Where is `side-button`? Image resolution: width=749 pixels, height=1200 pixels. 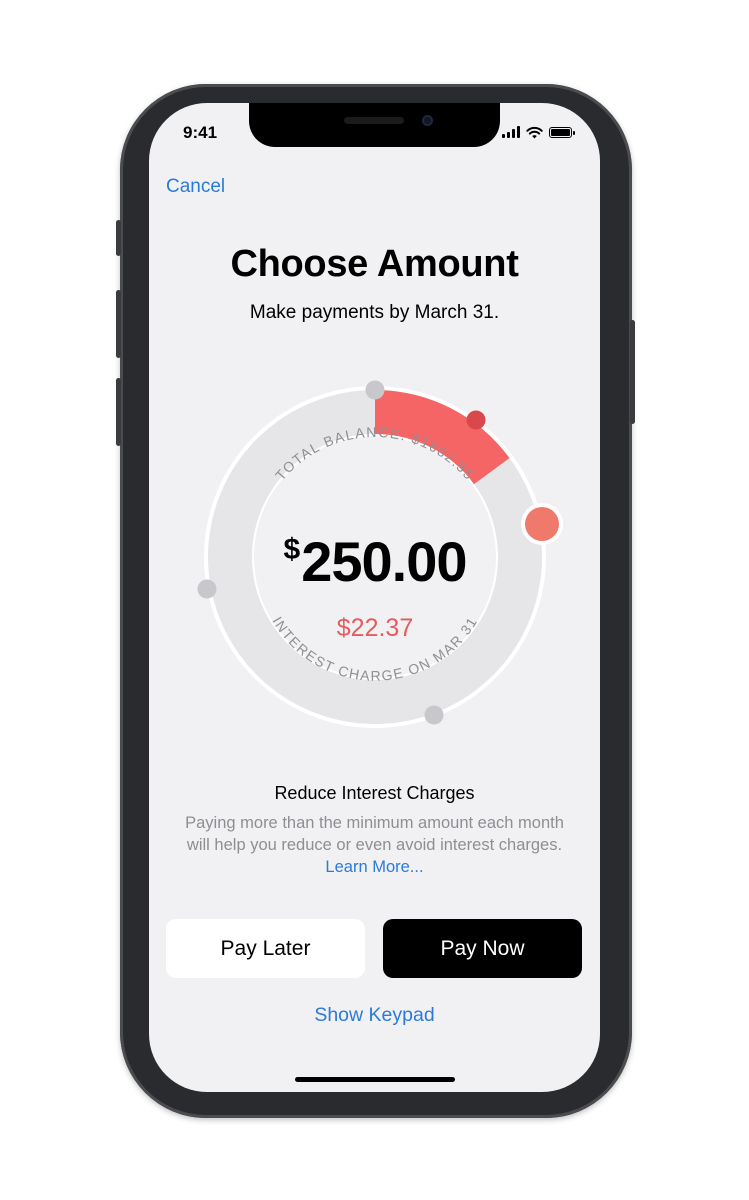
side-button is located at coordinates (632, 372).